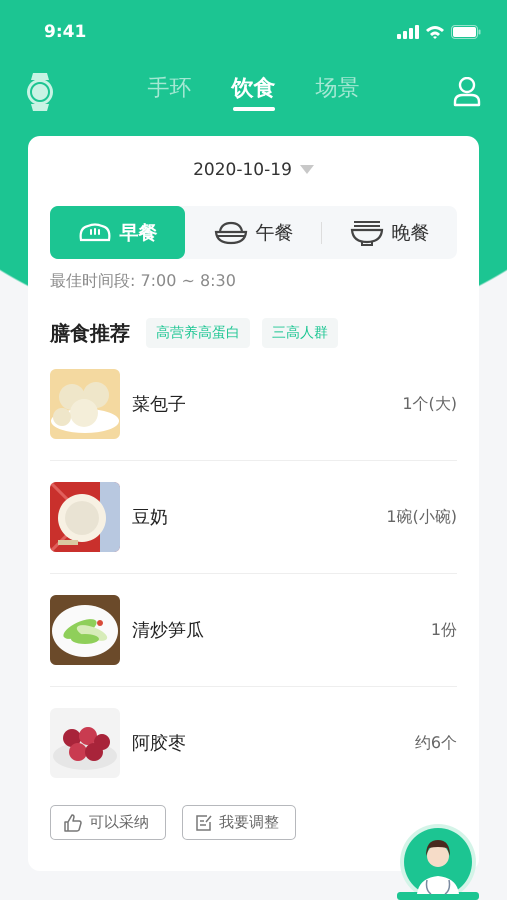 This screenshot has width=507, height=900. I want to click on accept-button: 可以采纳, so click(108, 822).